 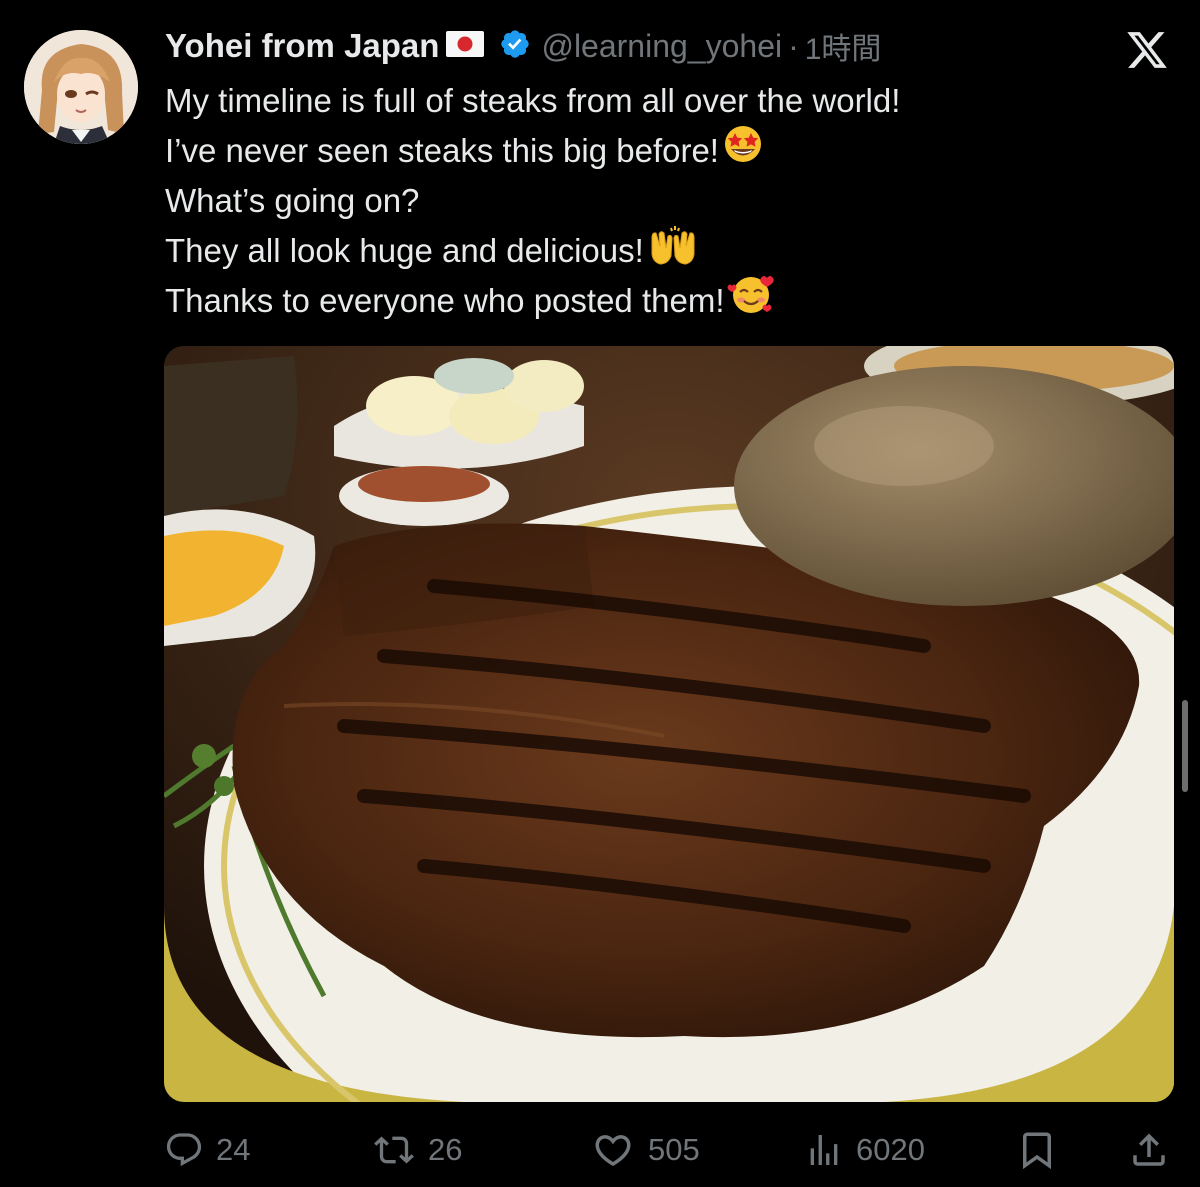 What do you see at coordinates (613, 1151) in the screenshot?
I see `heart-icon` at bounding box center [613, 1151].